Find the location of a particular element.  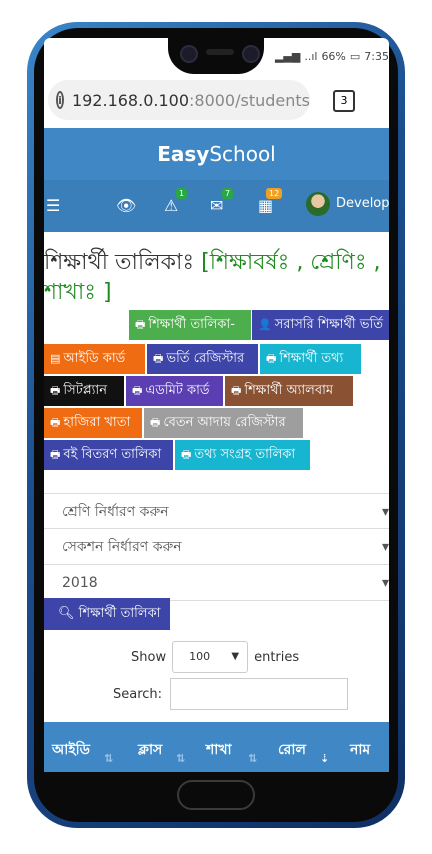

student-list-button: 🖶 শিক্ষার্থী তালিকা- is located at coordinates (190, 325).